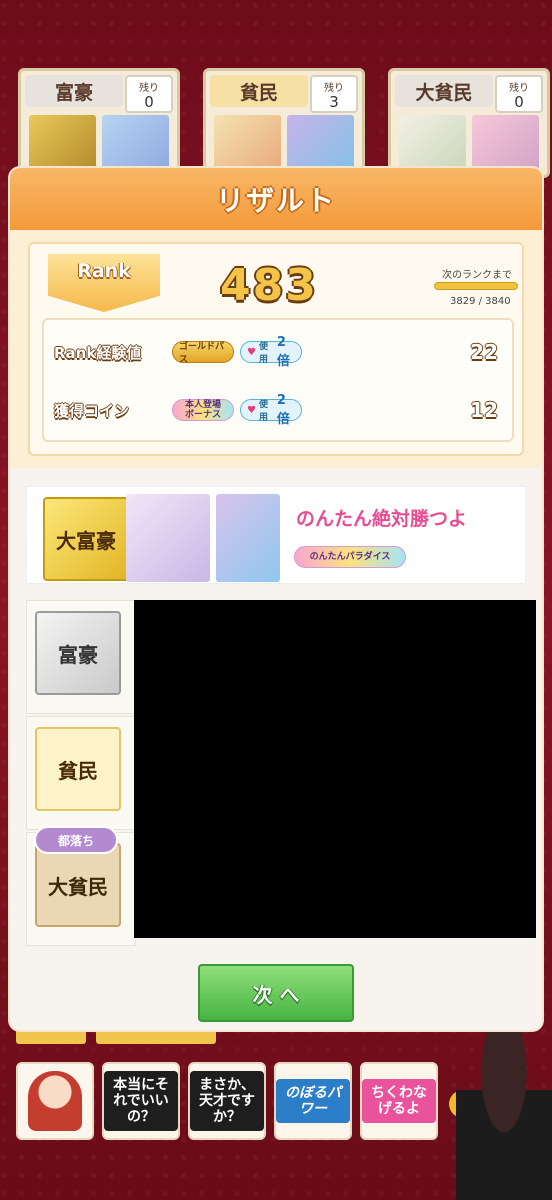 The height and width of the screenshot is (1200, 552). I want to click on rank-value: 483, so click(269, 285).